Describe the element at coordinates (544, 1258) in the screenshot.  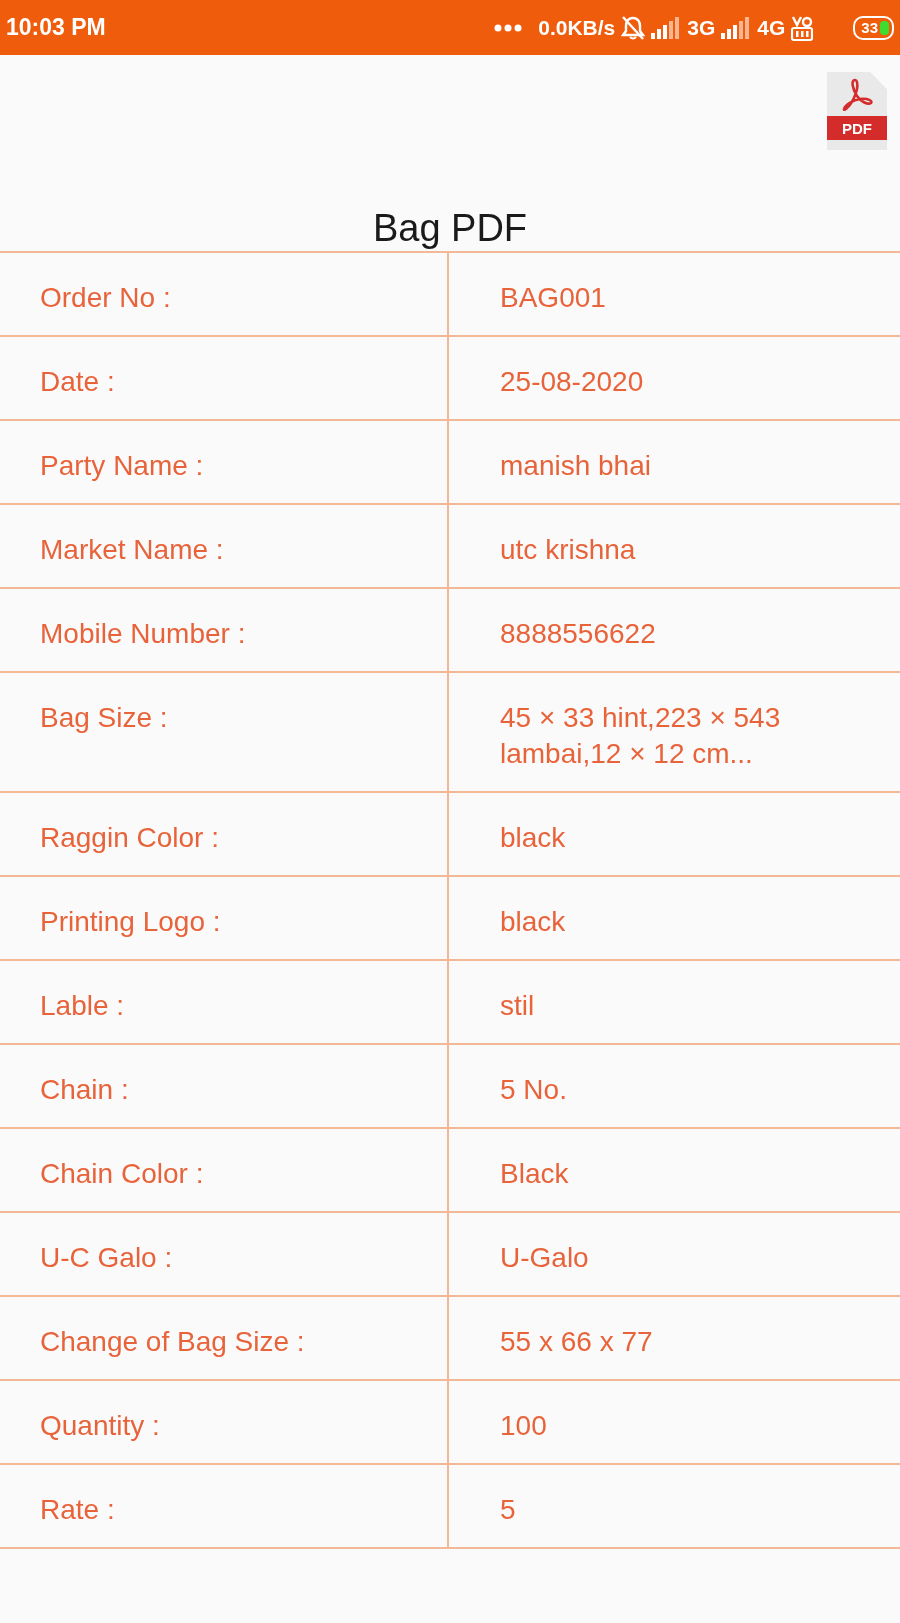
I see `field-value: U-Galo` at that location.